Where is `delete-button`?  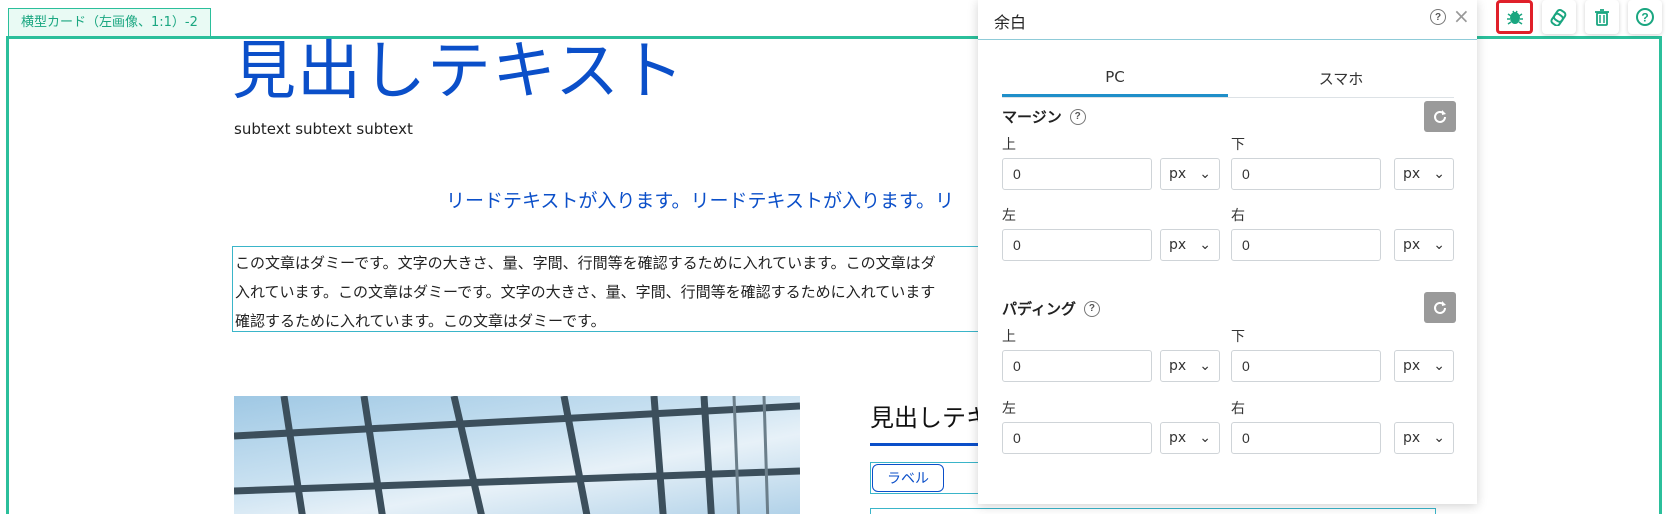
delete-button is located at coordinates (1602, 17).